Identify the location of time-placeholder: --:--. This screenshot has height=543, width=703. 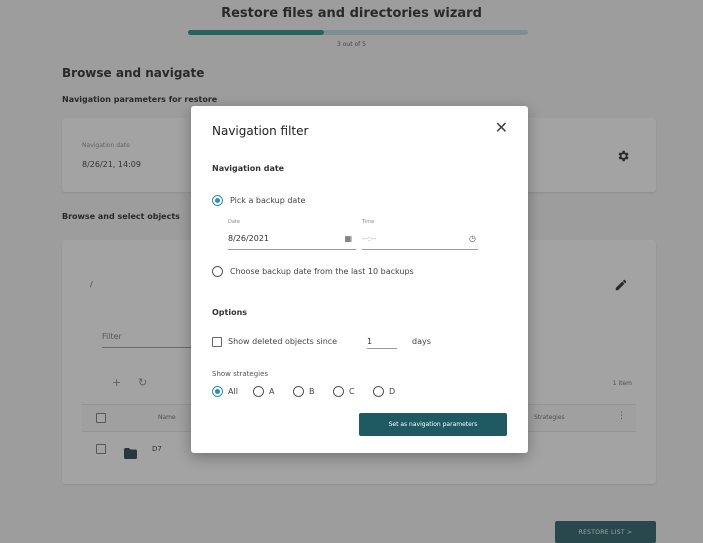
(369, 238).